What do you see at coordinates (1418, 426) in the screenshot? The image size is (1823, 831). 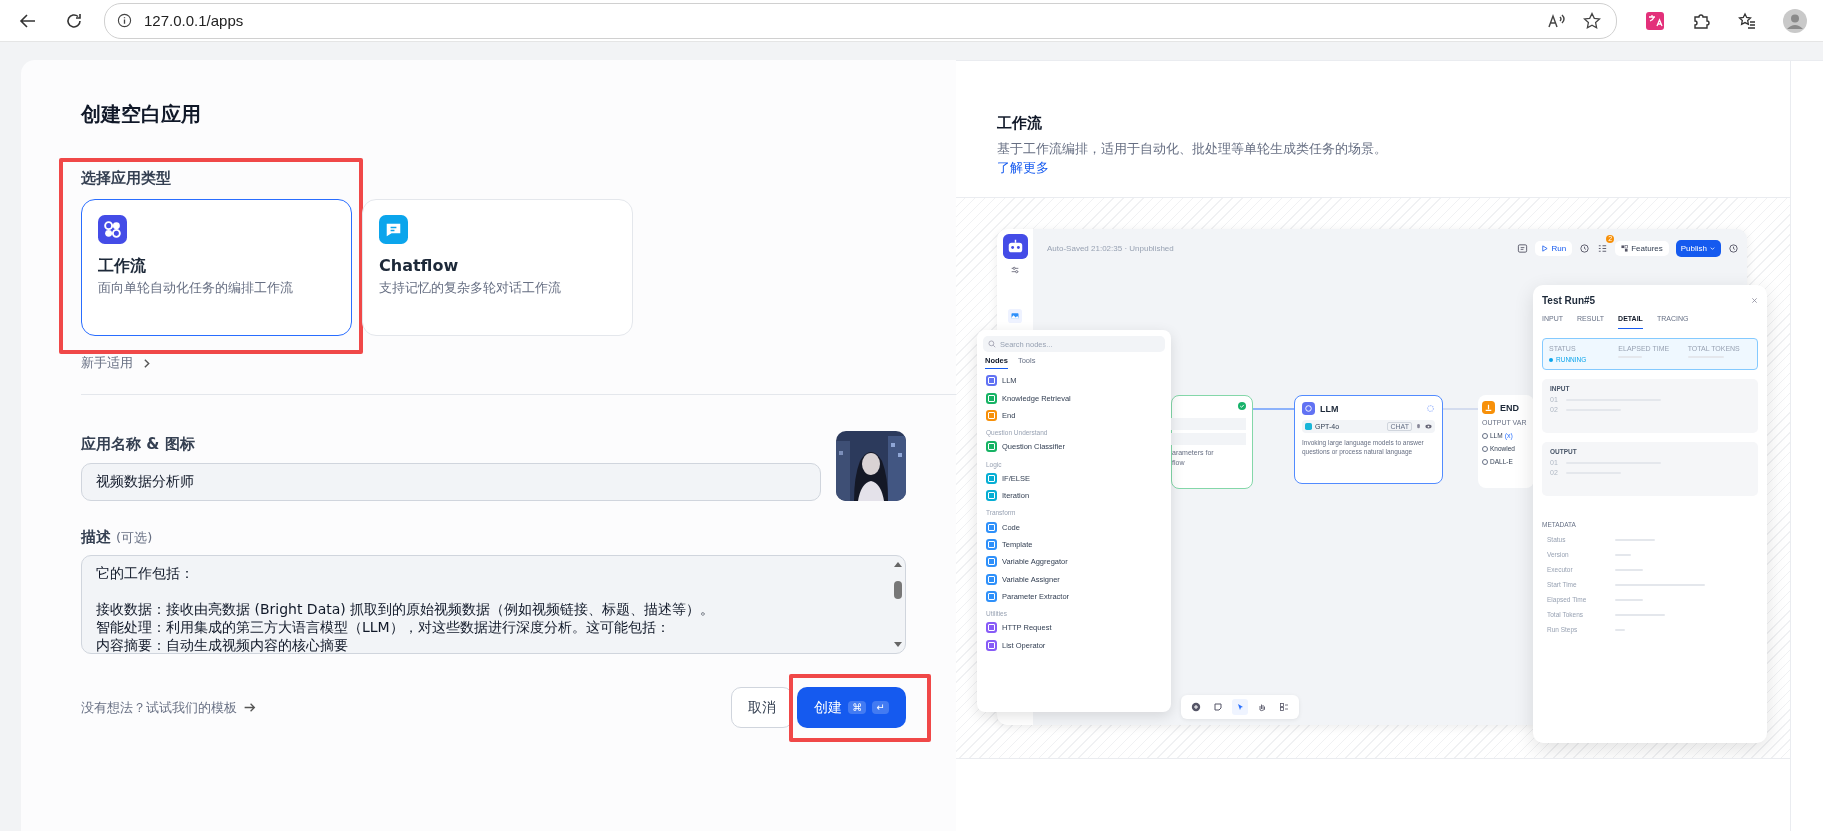 I see `microphone-icon` at bounding box center [1418, 426].